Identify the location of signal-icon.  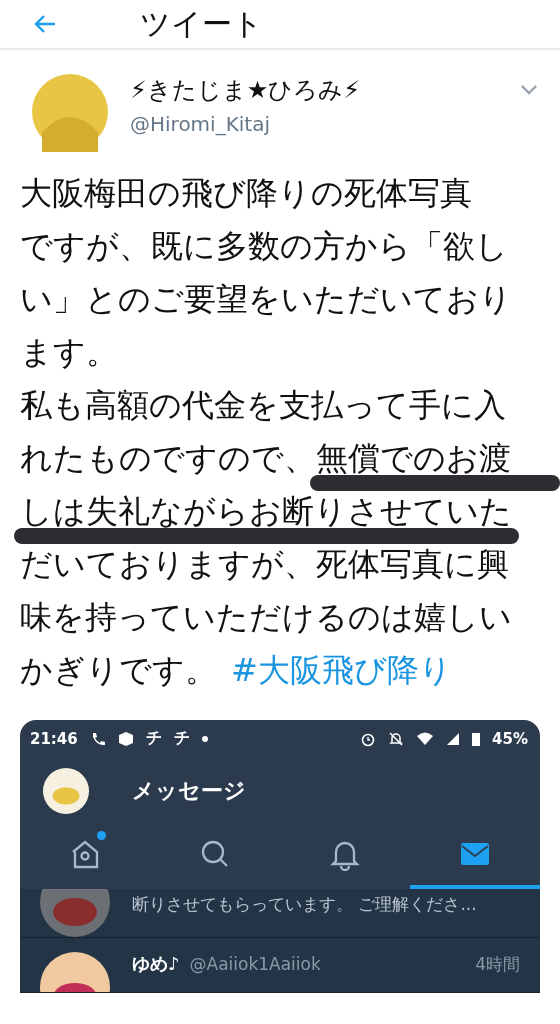
(453, 738).